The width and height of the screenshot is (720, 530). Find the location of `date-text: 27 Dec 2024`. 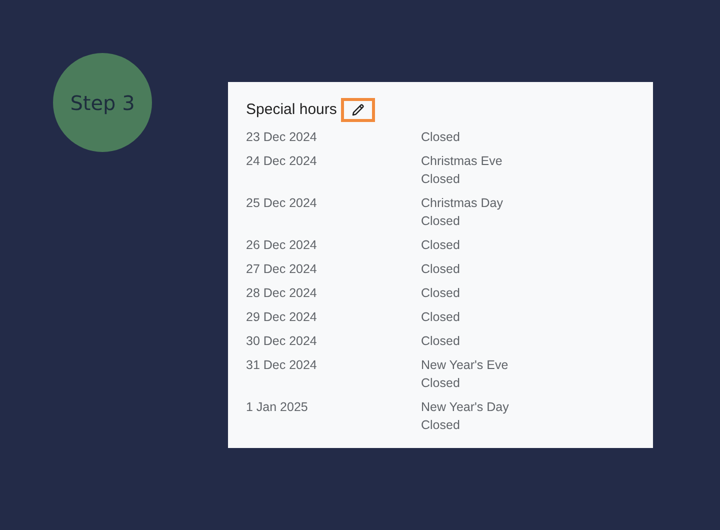

date-text: 27 Dec 2024 is located at coordinates (282, 269).